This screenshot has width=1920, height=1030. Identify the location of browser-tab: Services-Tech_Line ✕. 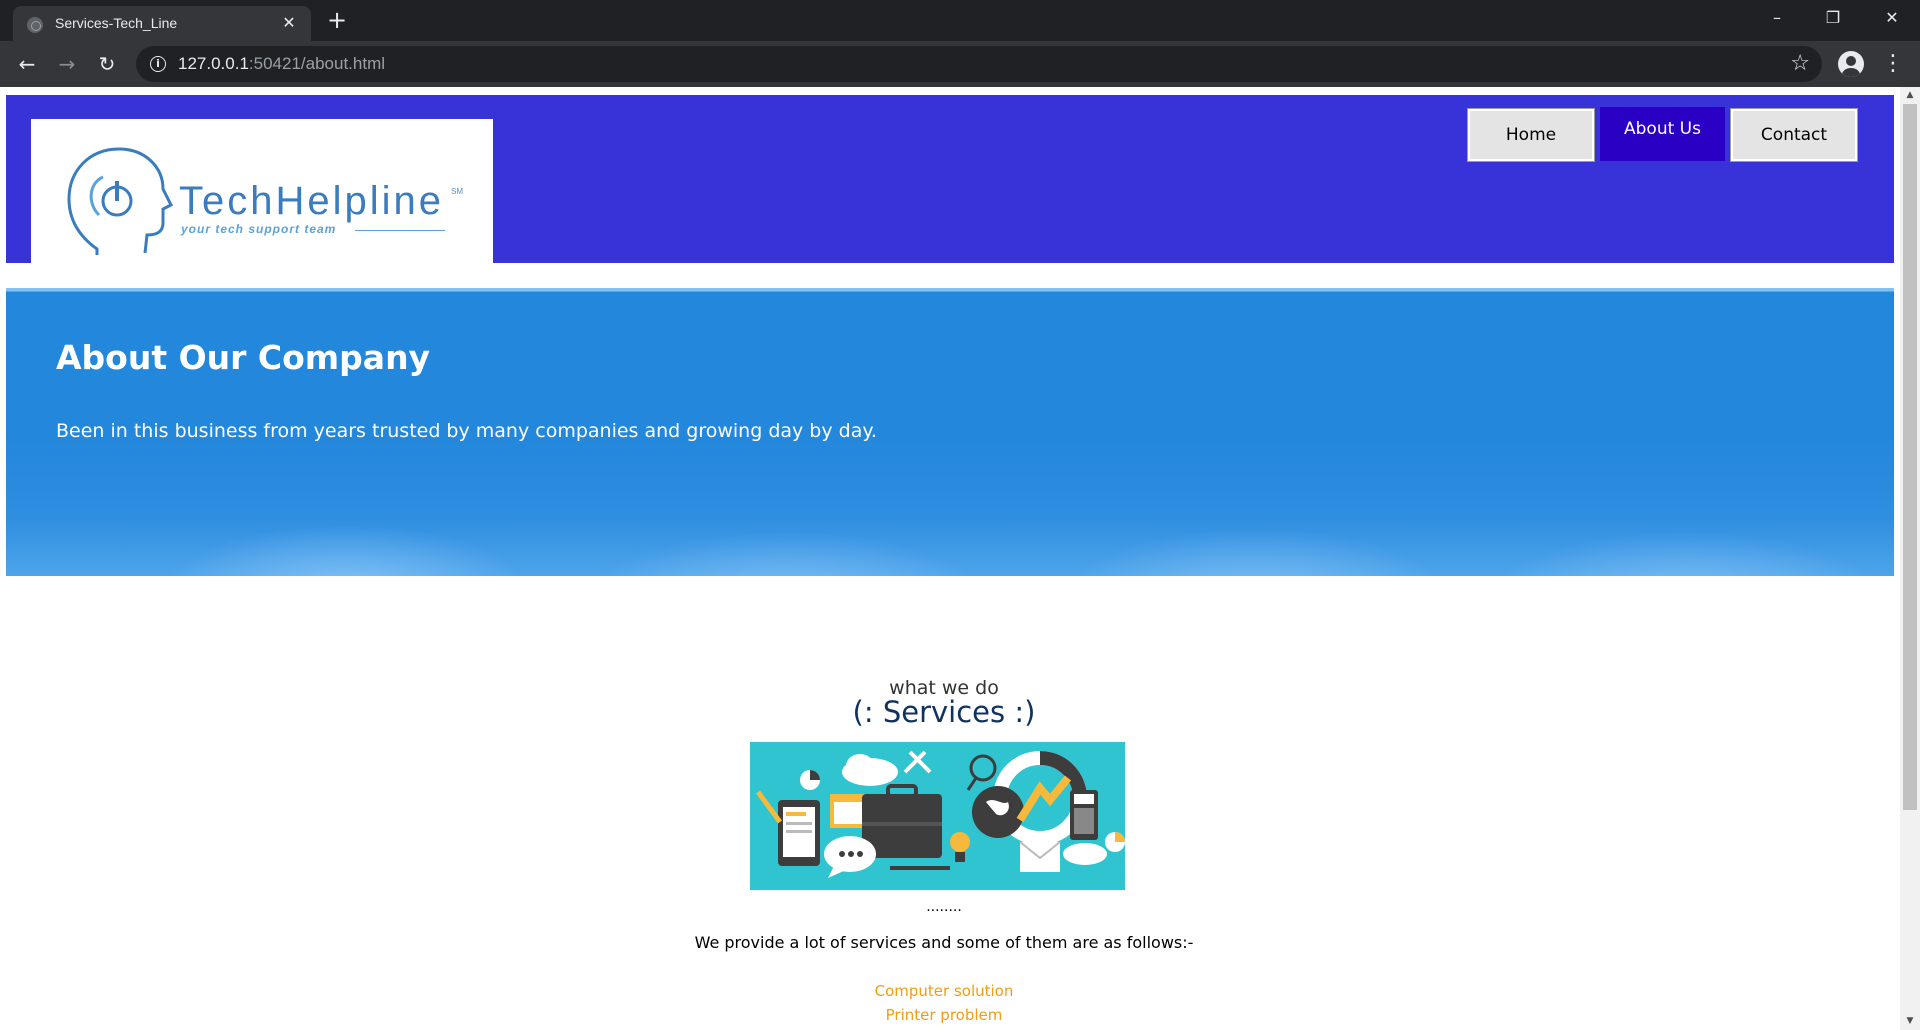
(162, 23).